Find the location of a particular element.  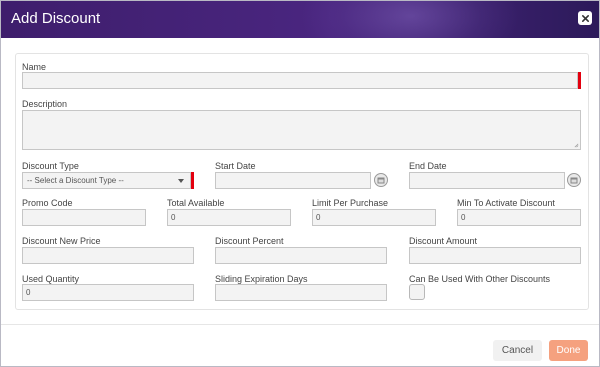

dialog-header: Add Discount is located at coordinates (300, 19).